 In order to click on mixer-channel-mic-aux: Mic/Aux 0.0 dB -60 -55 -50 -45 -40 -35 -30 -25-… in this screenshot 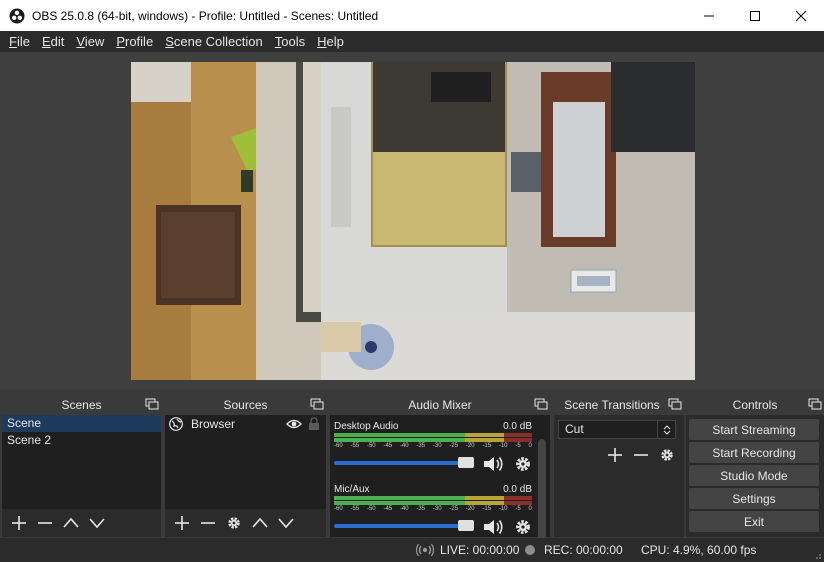, I will do `click(434, 510)`.